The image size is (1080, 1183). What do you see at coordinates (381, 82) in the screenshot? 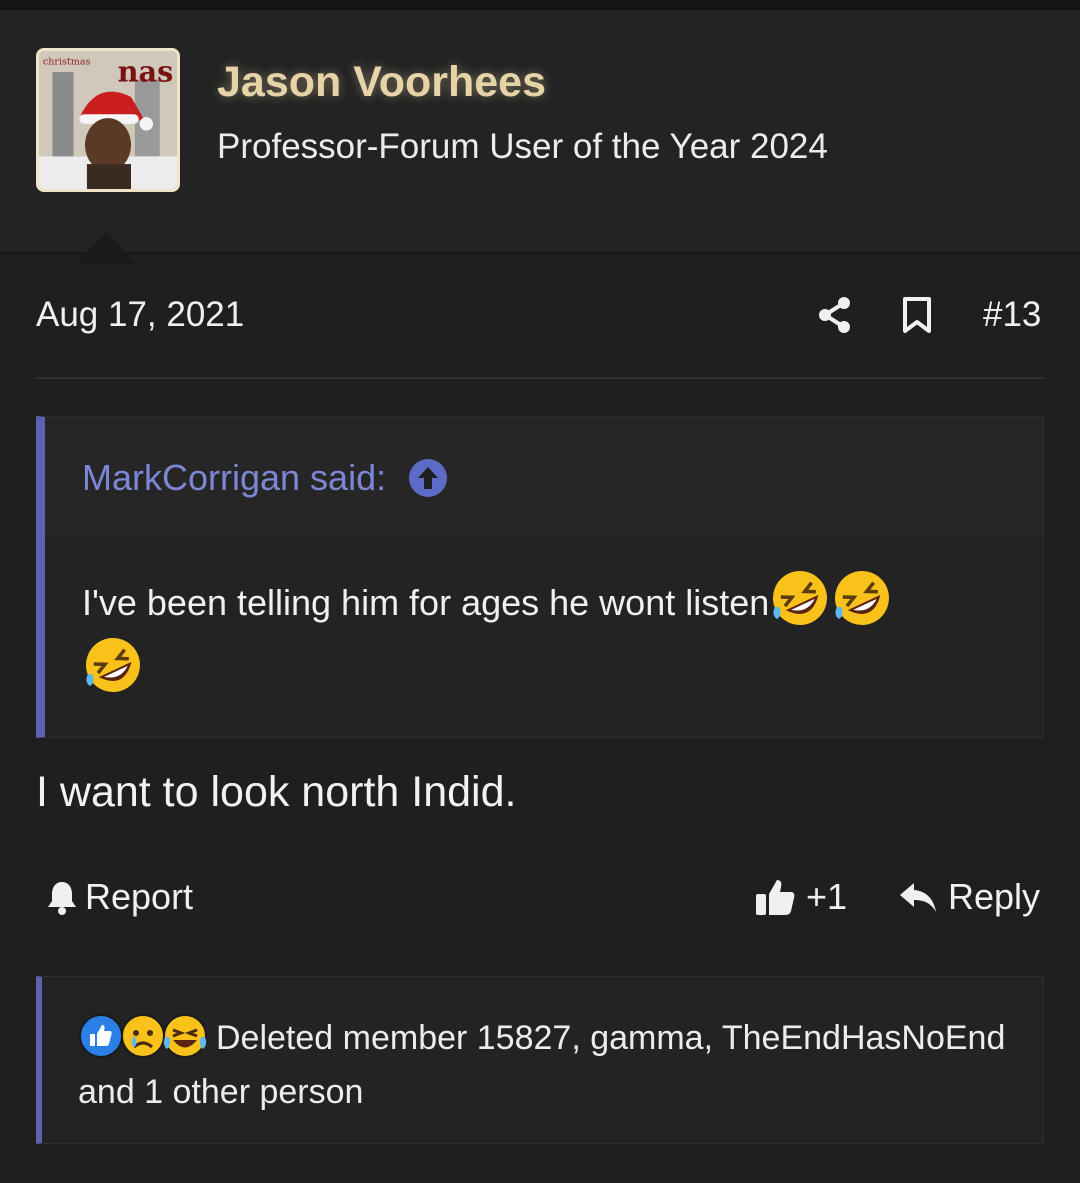
I see `username: Jason Voorhees` at bounding box center [381, 82].